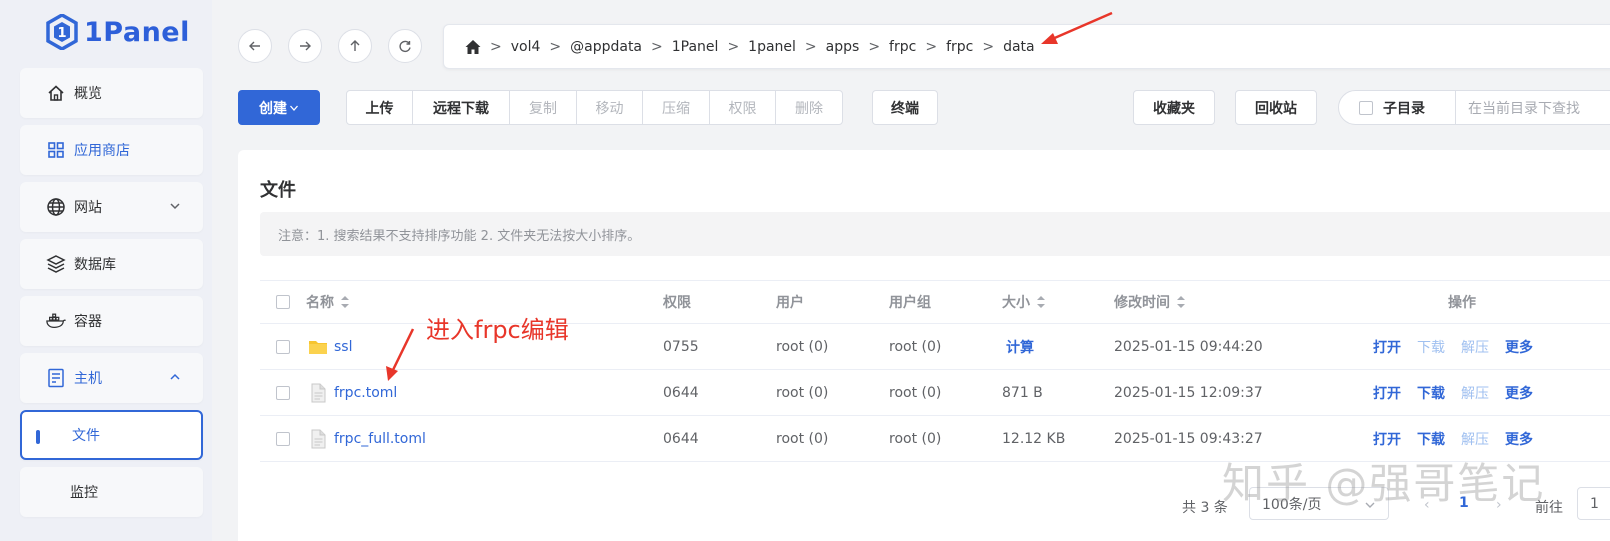 This screenshot has height=541, width=1610. What do you see at coordinates (56, 264) in the screenshot?
I see `database-layers-icon` at bounding box center [56, 264].